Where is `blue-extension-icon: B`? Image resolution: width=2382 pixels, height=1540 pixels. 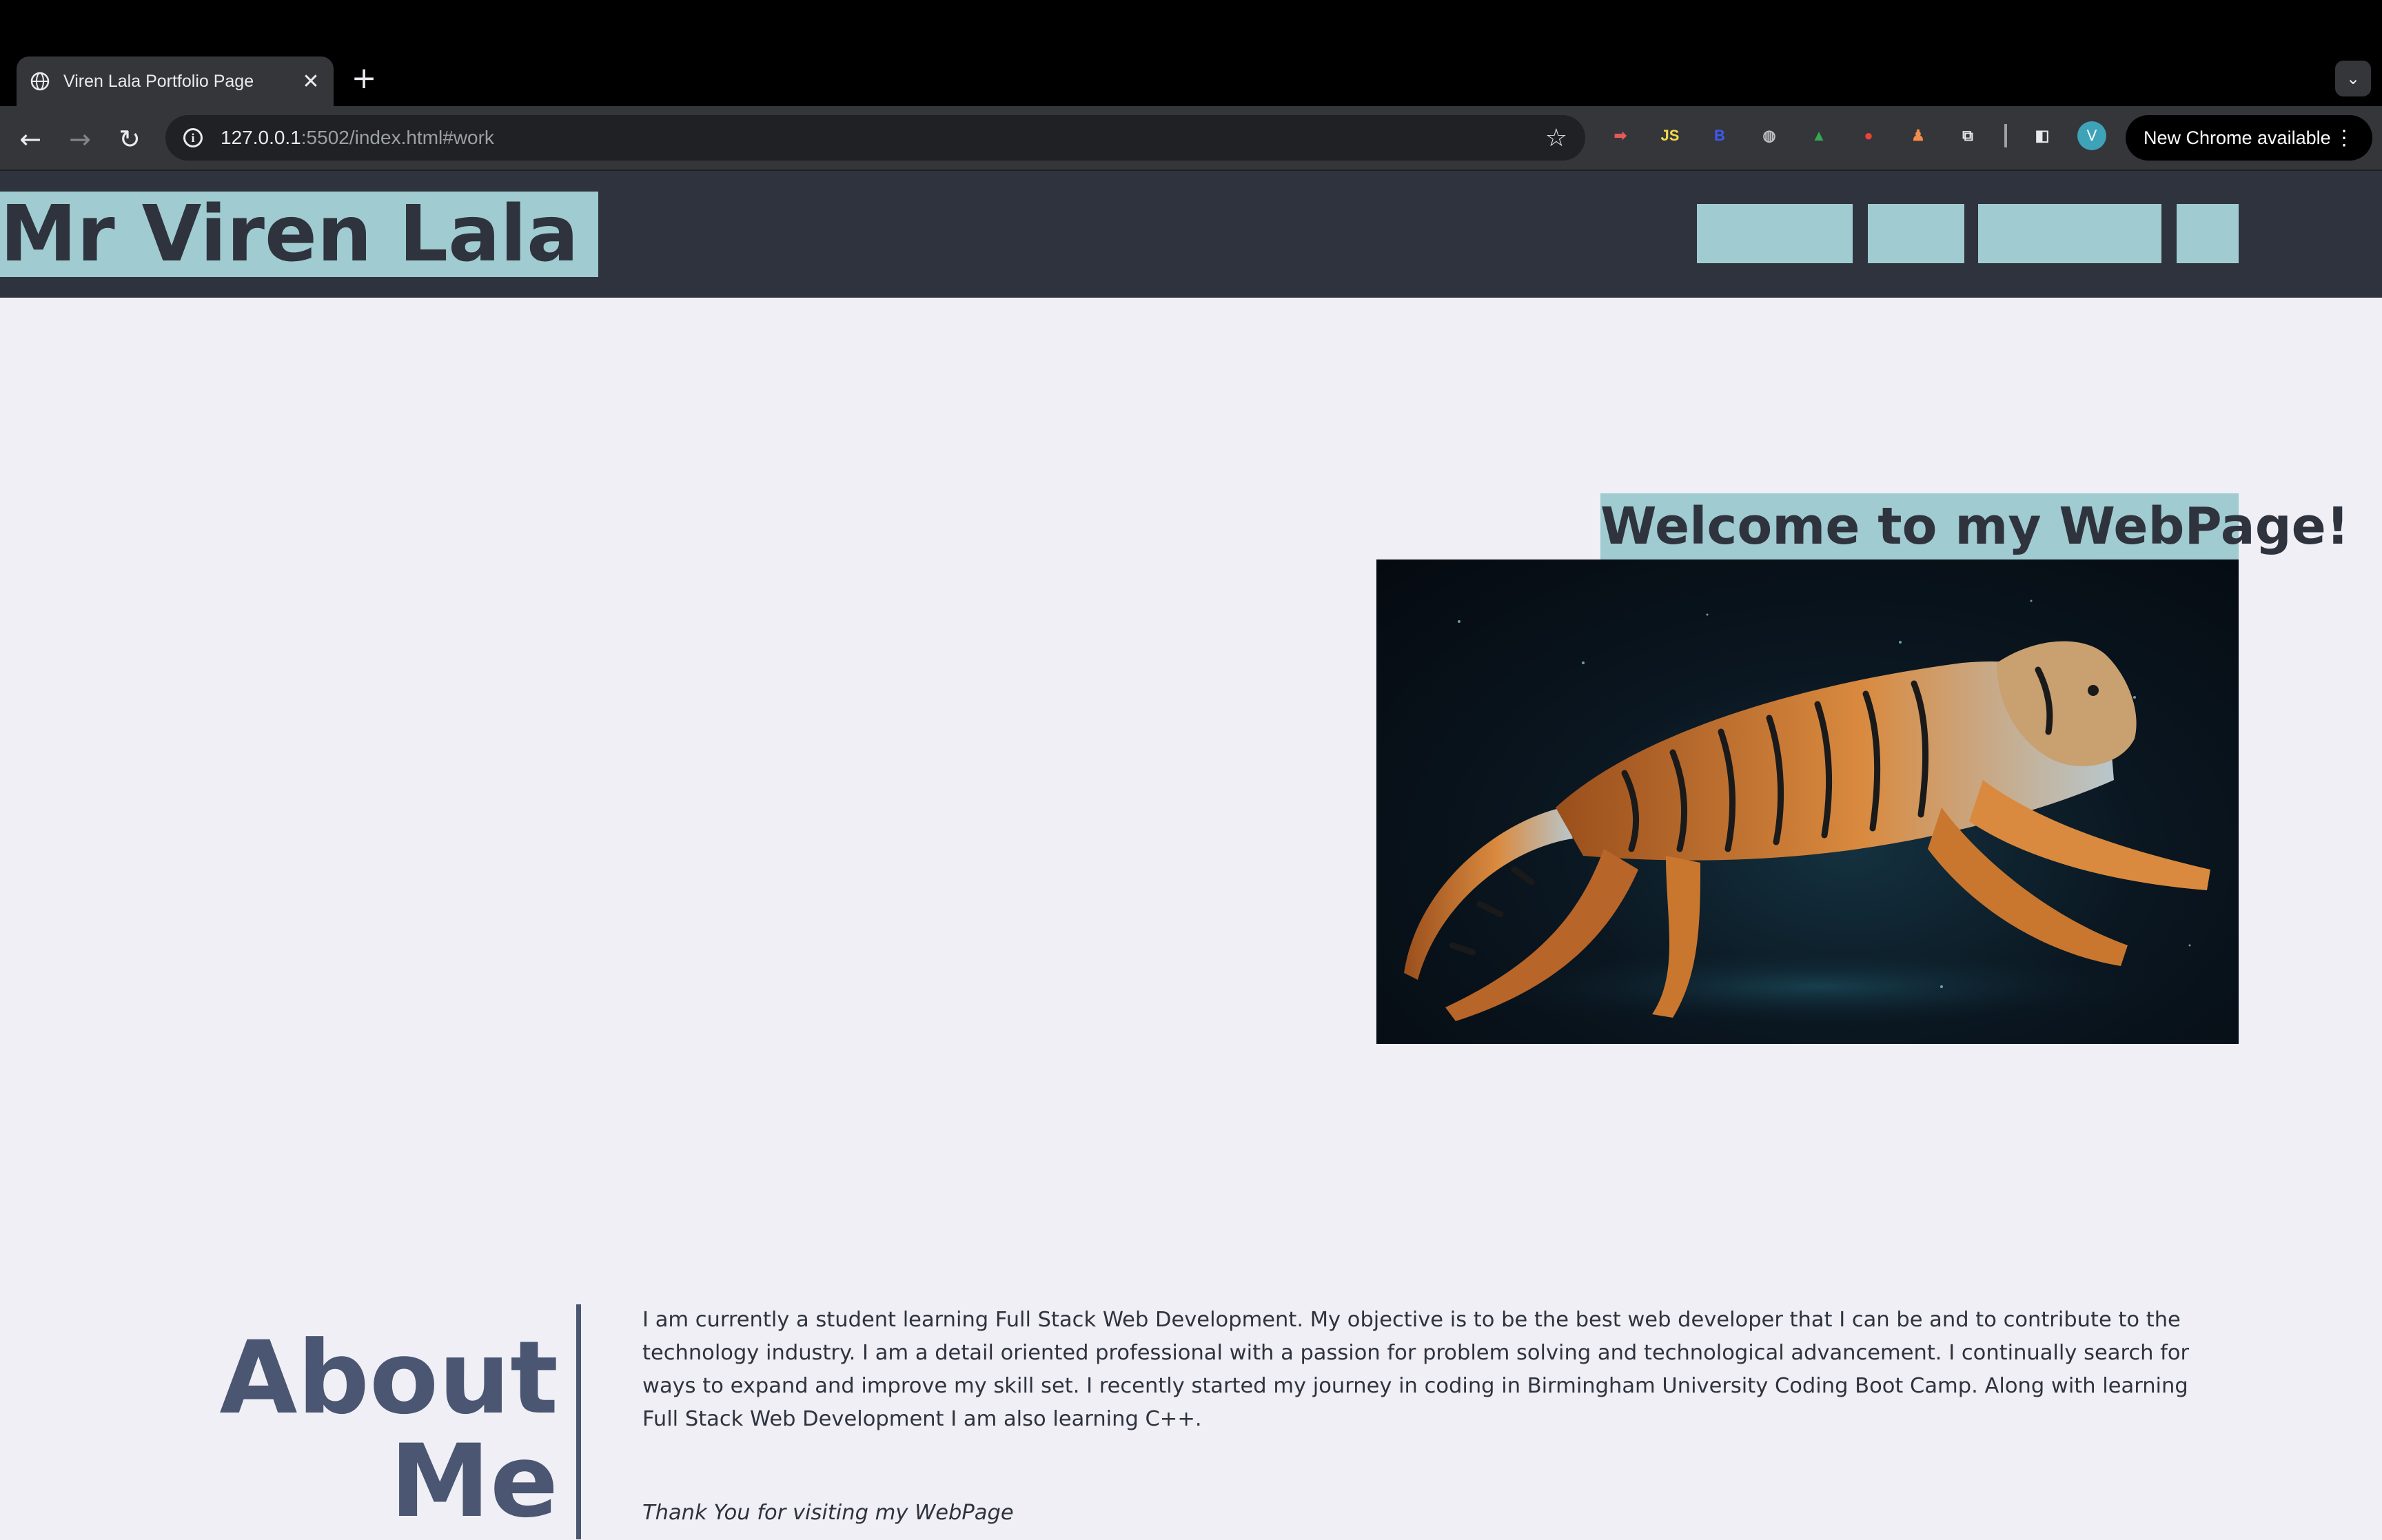 blue-extension-icon: B is located at coordinates (1720, 136).